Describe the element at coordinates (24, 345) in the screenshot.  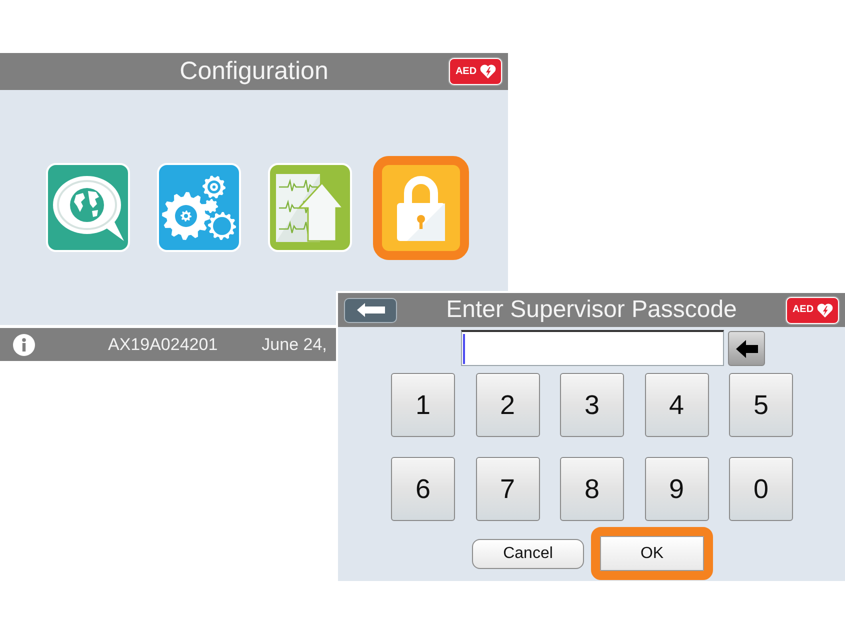
I see `info-icon` at that location.